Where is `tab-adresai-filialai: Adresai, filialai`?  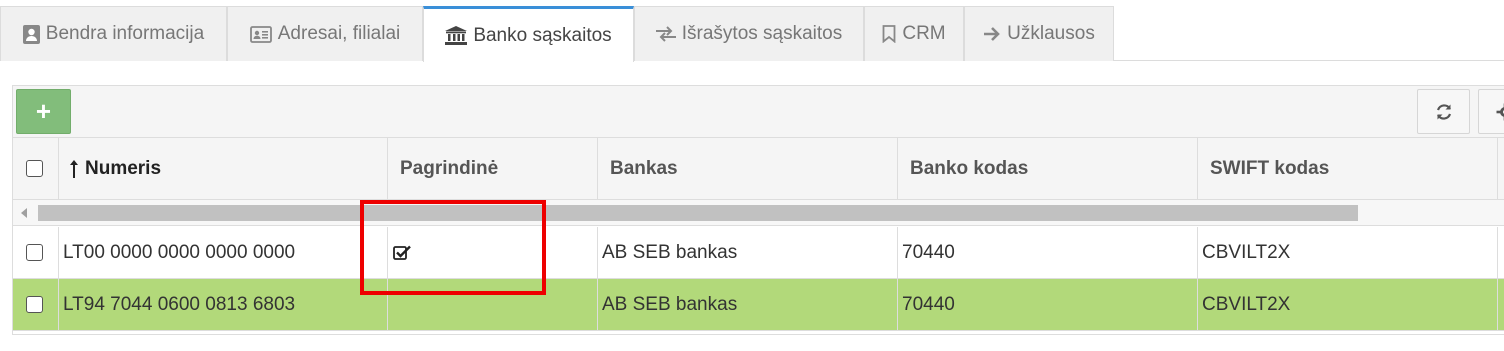
tab-adresai-filialai: Adresai, filialai is located at coordinates (325, 33).